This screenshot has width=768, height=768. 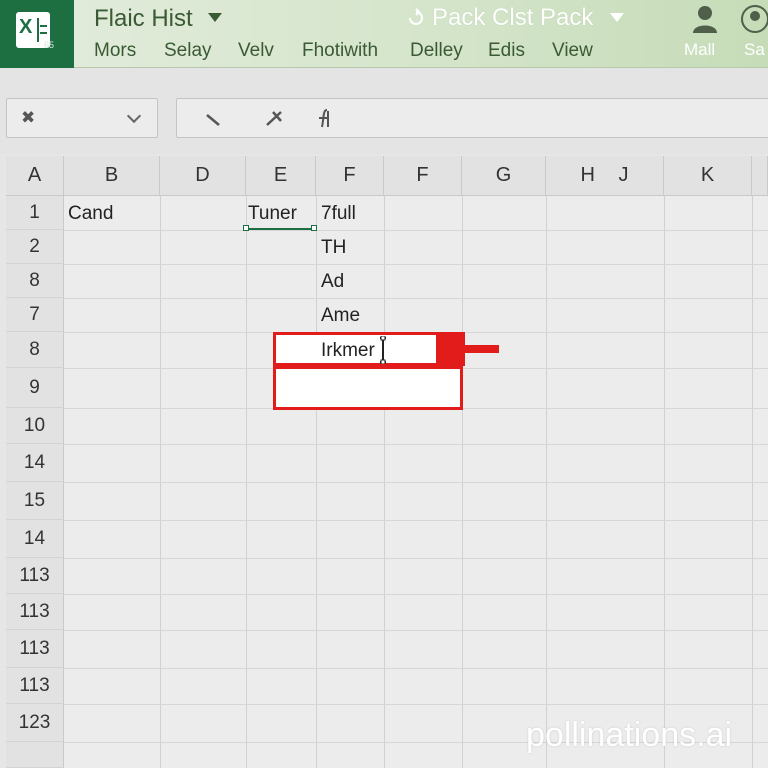 What do you see at coordinates (35, 755) in the screenshot?
I see `row-header-overflow` at bounding box center [35, 755].